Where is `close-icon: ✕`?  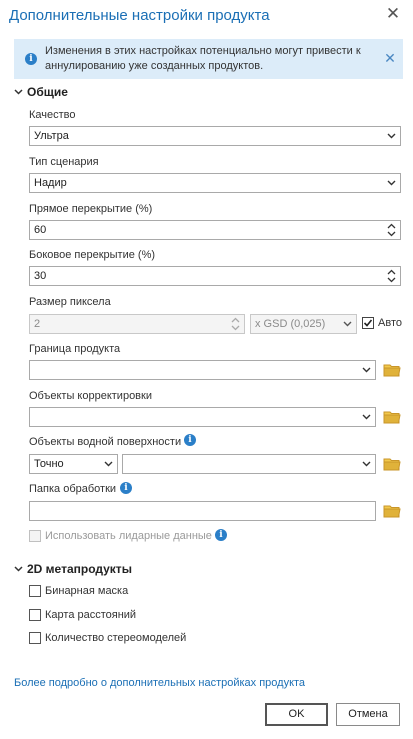
close-icon: ✕ is located at coordinates (393, 14).